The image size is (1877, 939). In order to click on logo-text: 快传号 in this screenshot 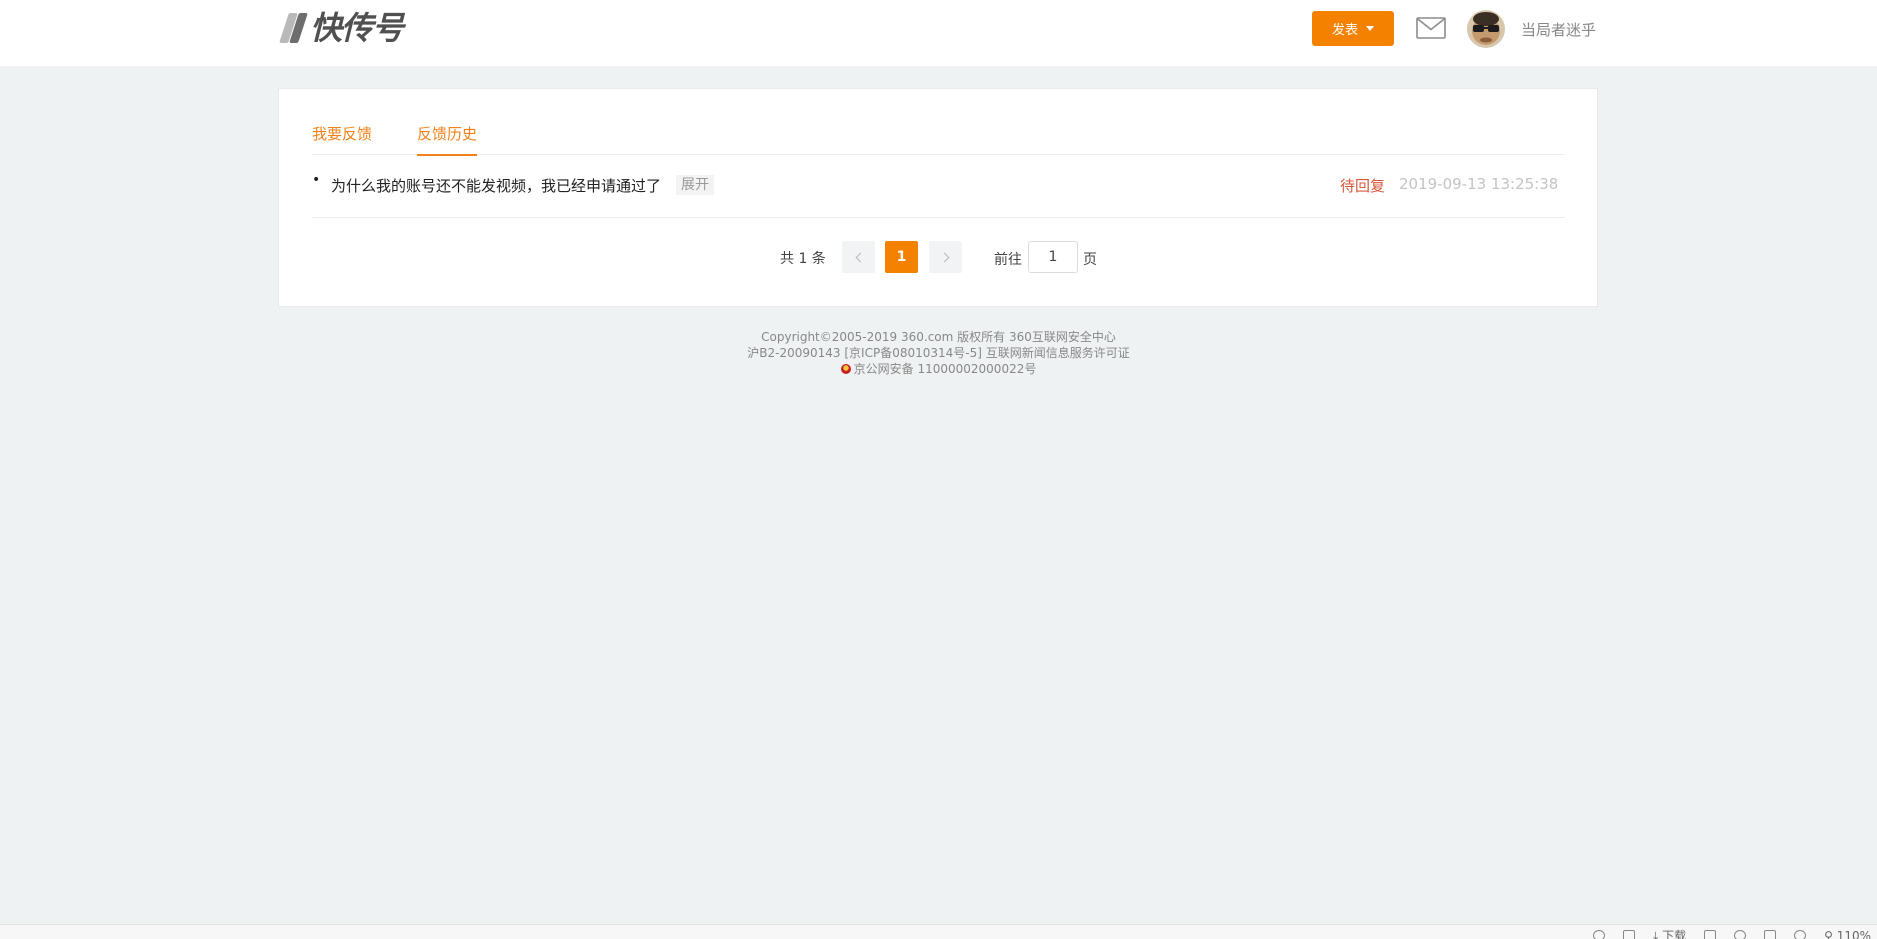, I will do `click(357, 28)`.